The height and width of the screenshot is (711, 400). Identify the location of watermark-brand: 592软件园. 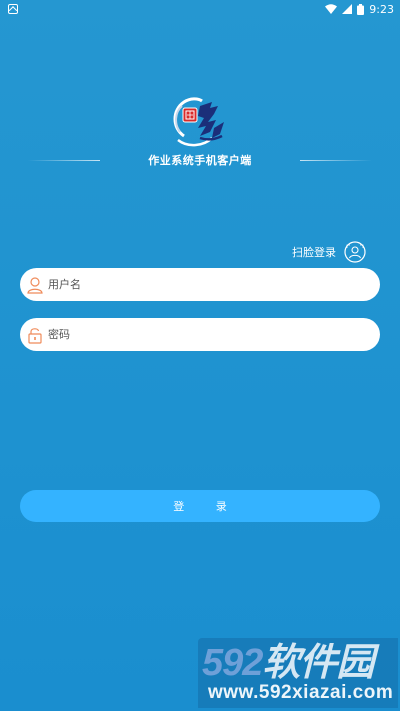
(288, 663).